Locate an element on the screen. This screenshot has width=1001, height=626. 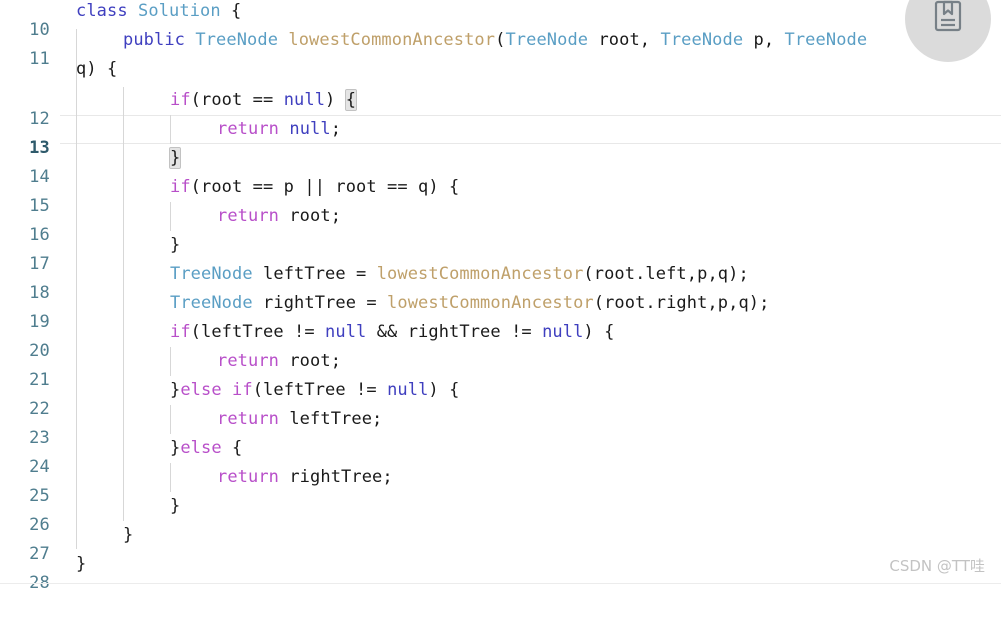
editor-line: 21 return root; is located at coordinates (500, 368).